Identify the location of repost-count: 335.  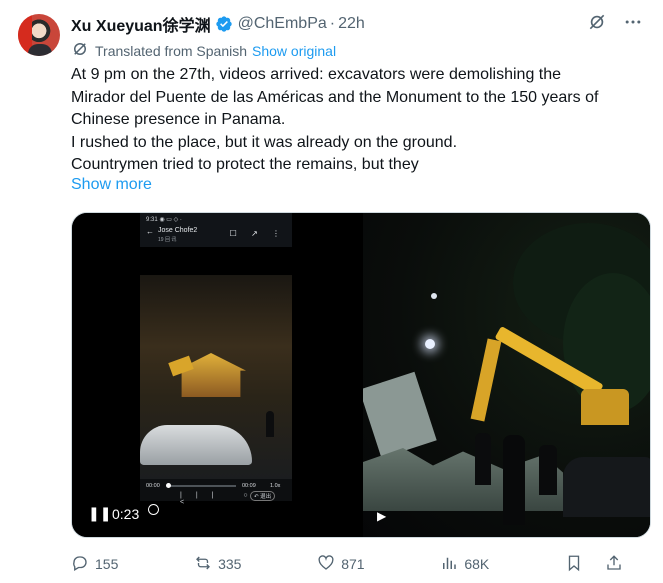
(230, 564).